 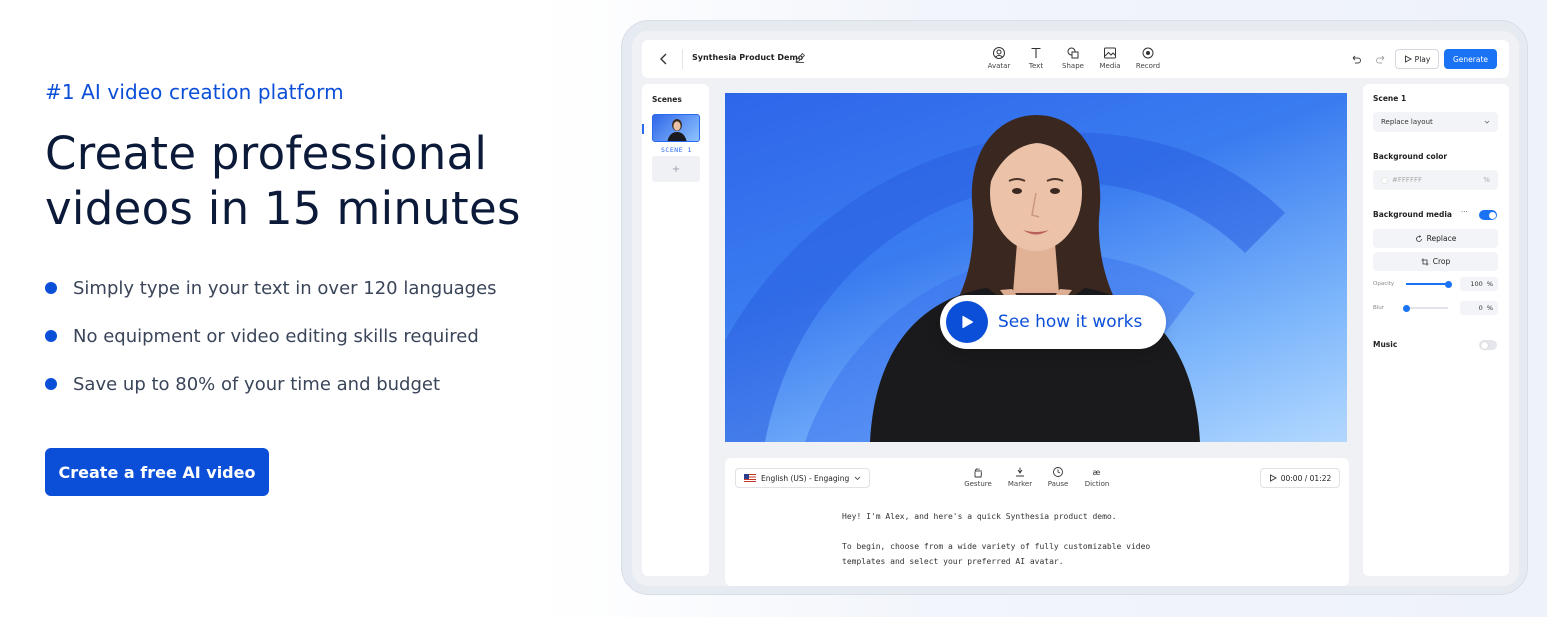 What do you see at coordinates (1058, 484) in the screenshot?
I see `script-tool-label: Pause` at bounding box center [1058, 484].